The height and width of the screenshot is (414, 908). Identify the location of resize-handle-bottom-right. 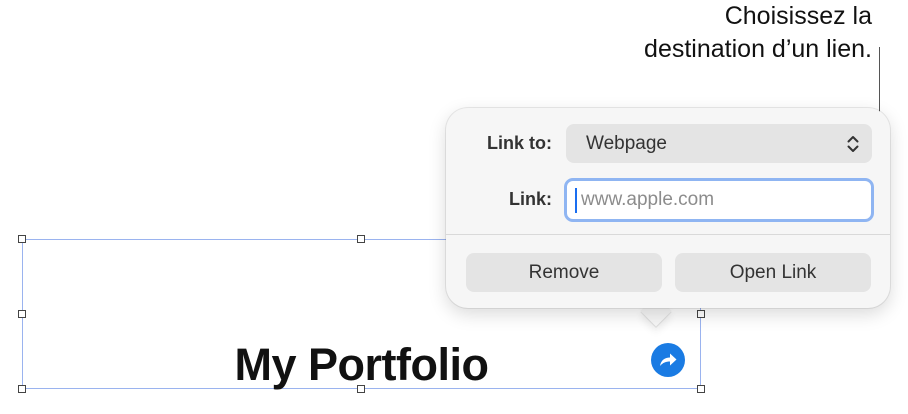
(701, 389).